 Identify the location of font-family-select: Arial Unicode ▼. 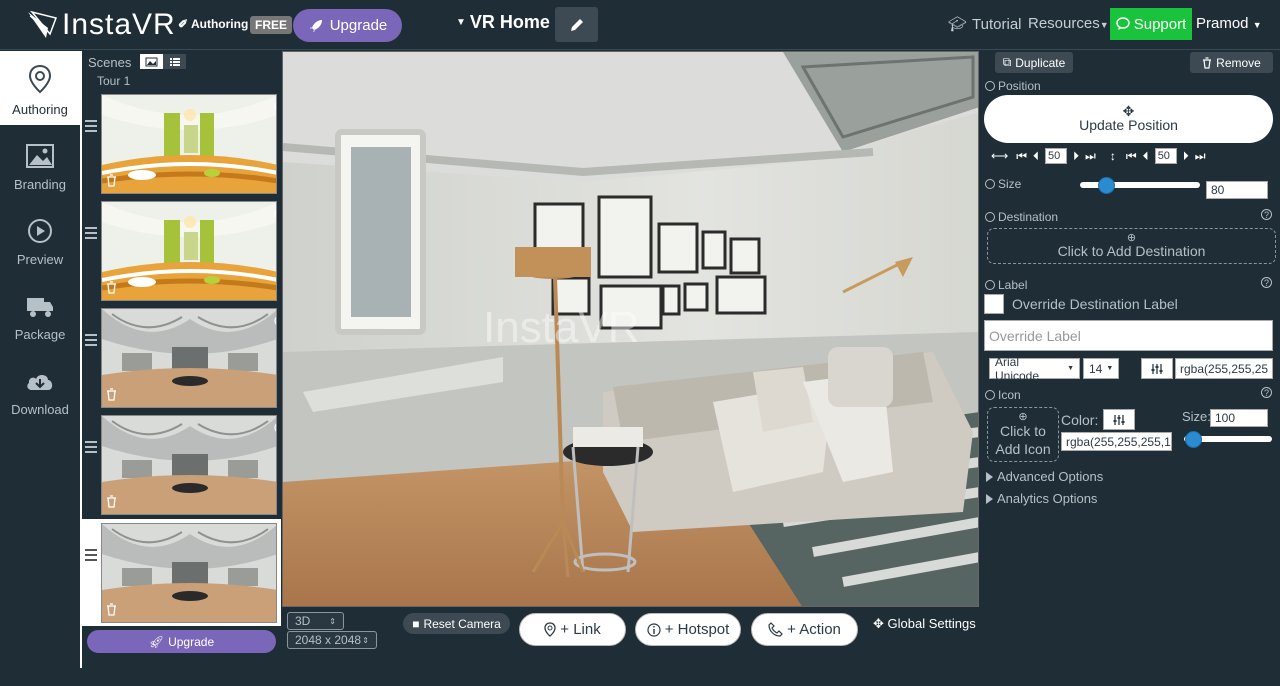
(1034, 369).